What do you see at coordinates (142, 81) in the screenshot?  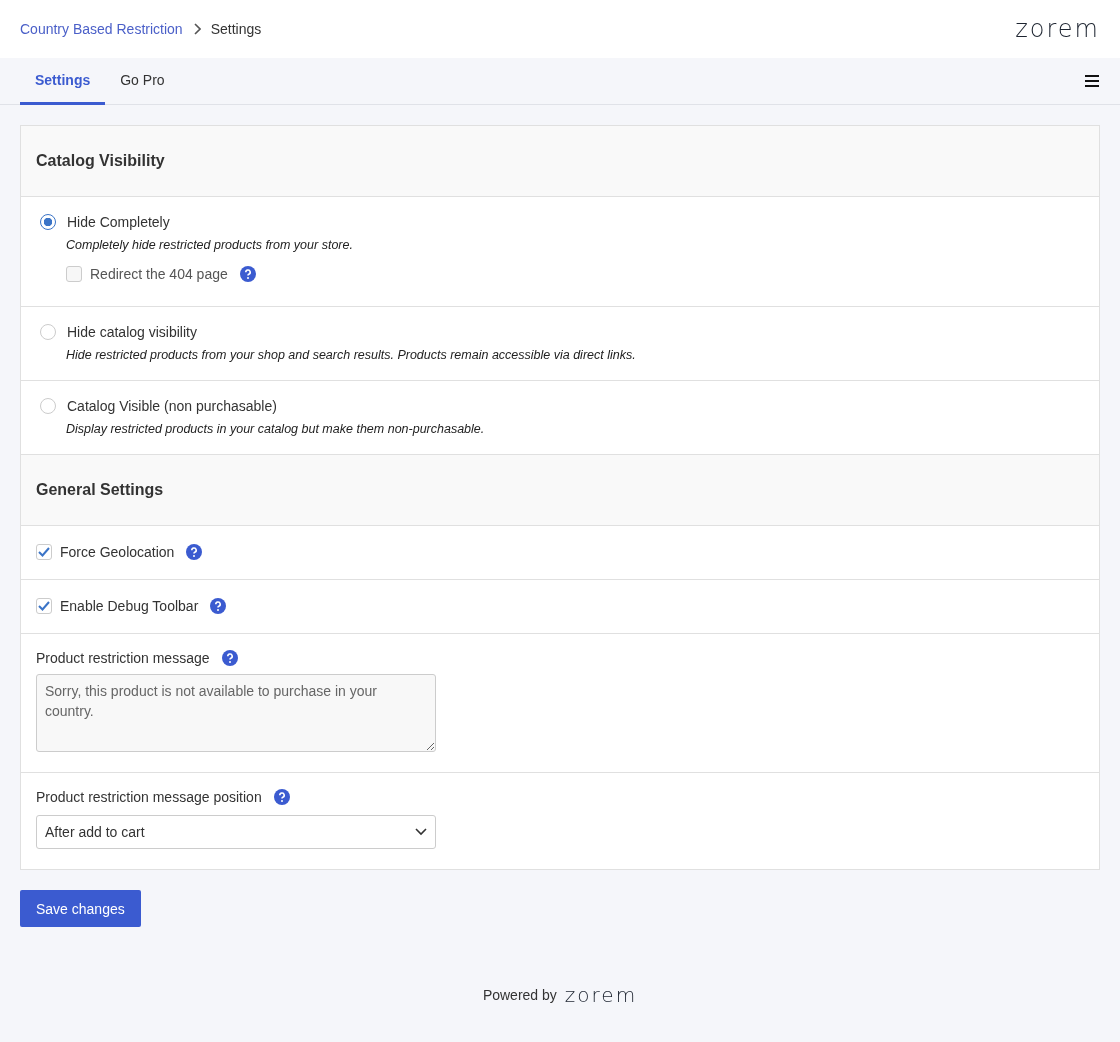 I see `tab: Go Pro` at bounding box center [142, 81].